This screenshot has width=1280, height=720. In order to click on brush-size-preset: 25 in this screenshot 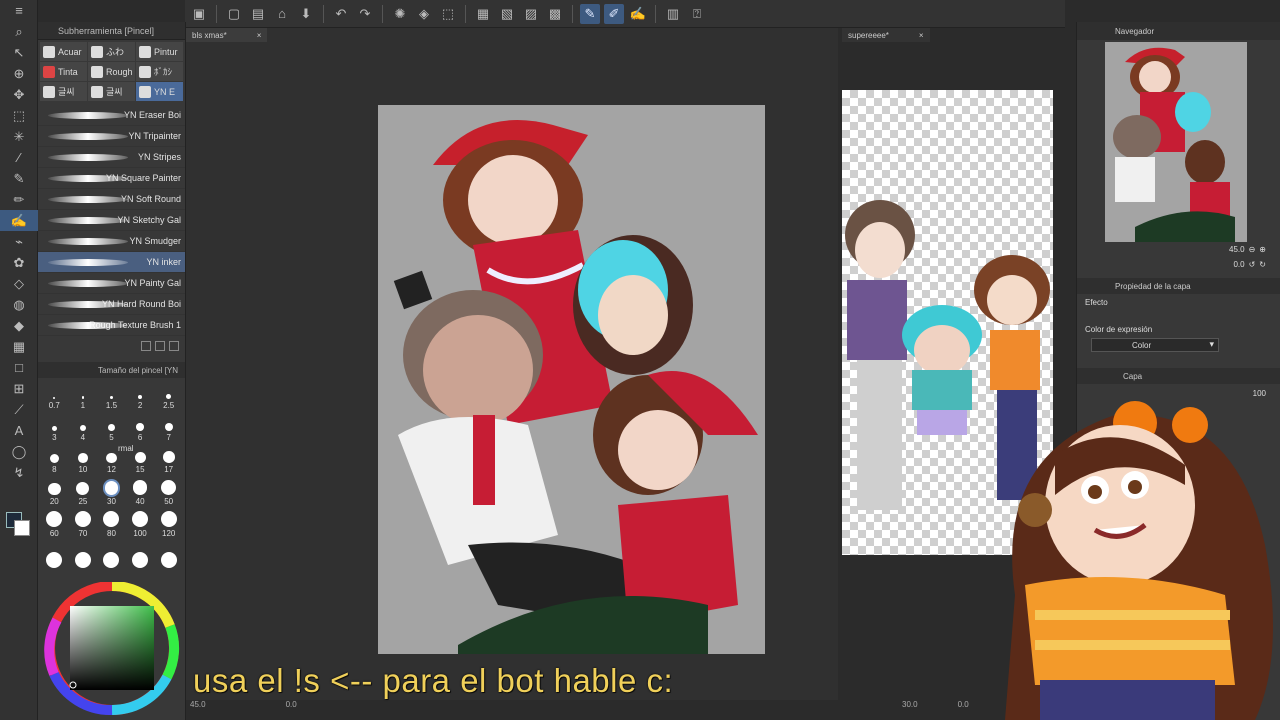, I will do `click(83, 492)`.